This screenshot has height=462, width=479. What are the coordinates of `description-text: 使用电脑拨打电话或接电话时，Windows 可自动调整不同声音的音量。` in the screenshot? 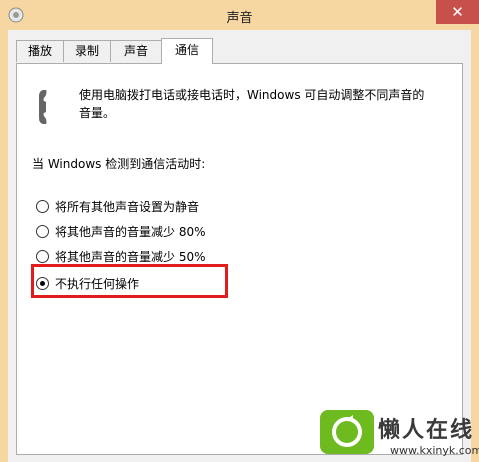 It's located at (252, 104).